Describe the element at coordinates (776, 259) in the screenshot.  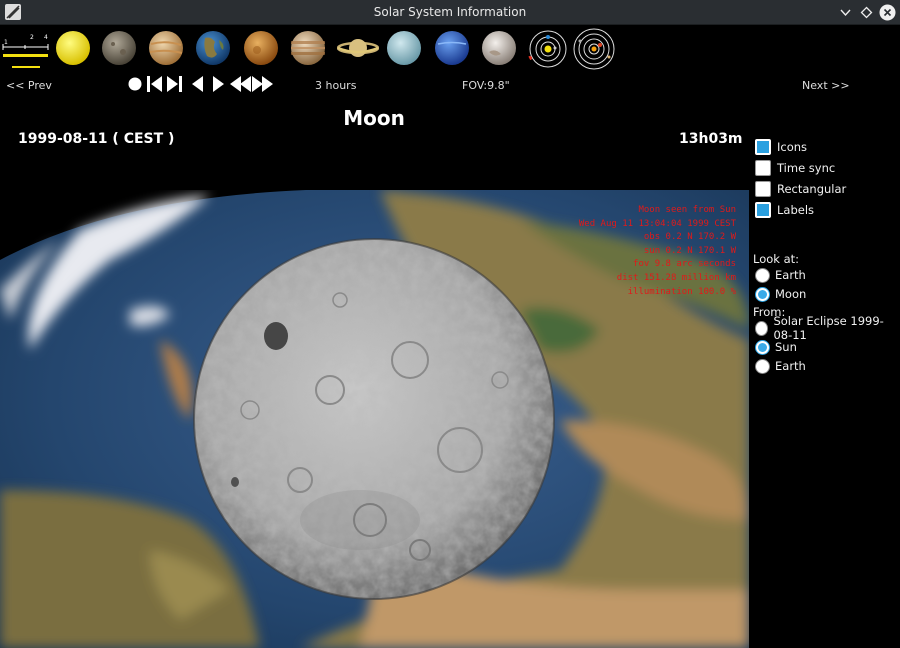
I see `look-at-label: Look at:` at that location.